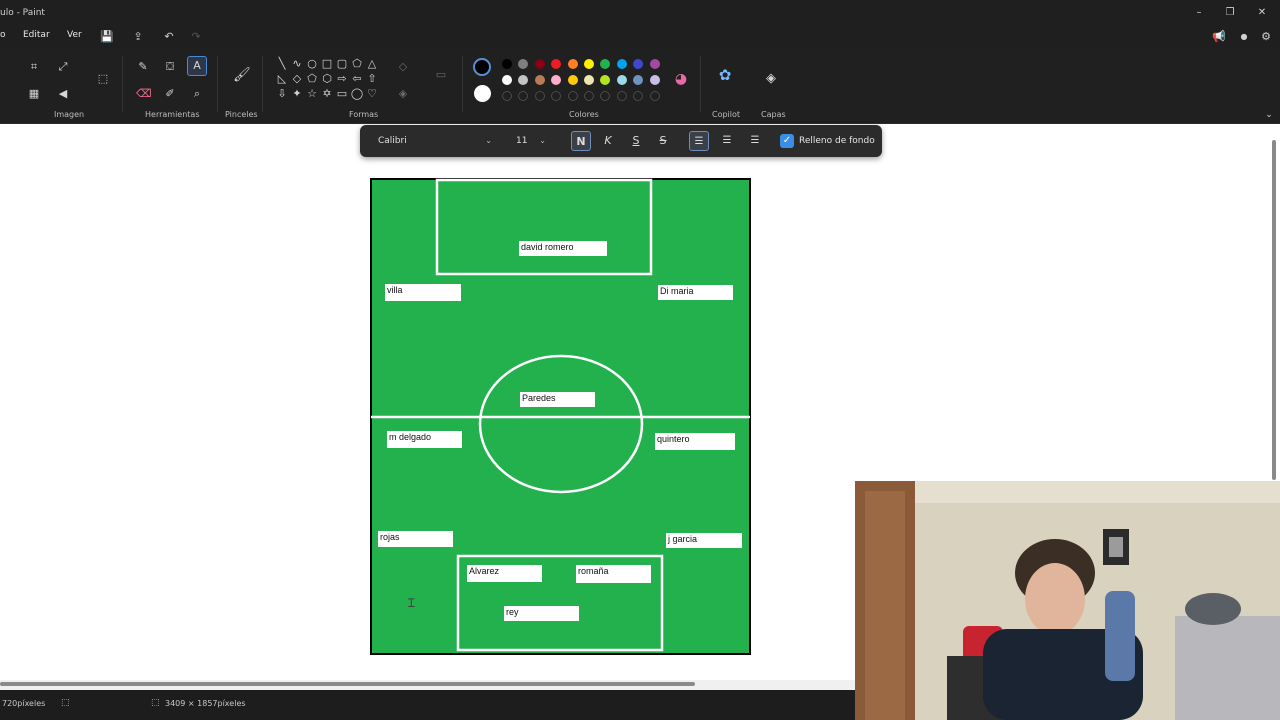 The image size is (1280, 720). I want to click on account-icon: ●, so click(1244, 37).